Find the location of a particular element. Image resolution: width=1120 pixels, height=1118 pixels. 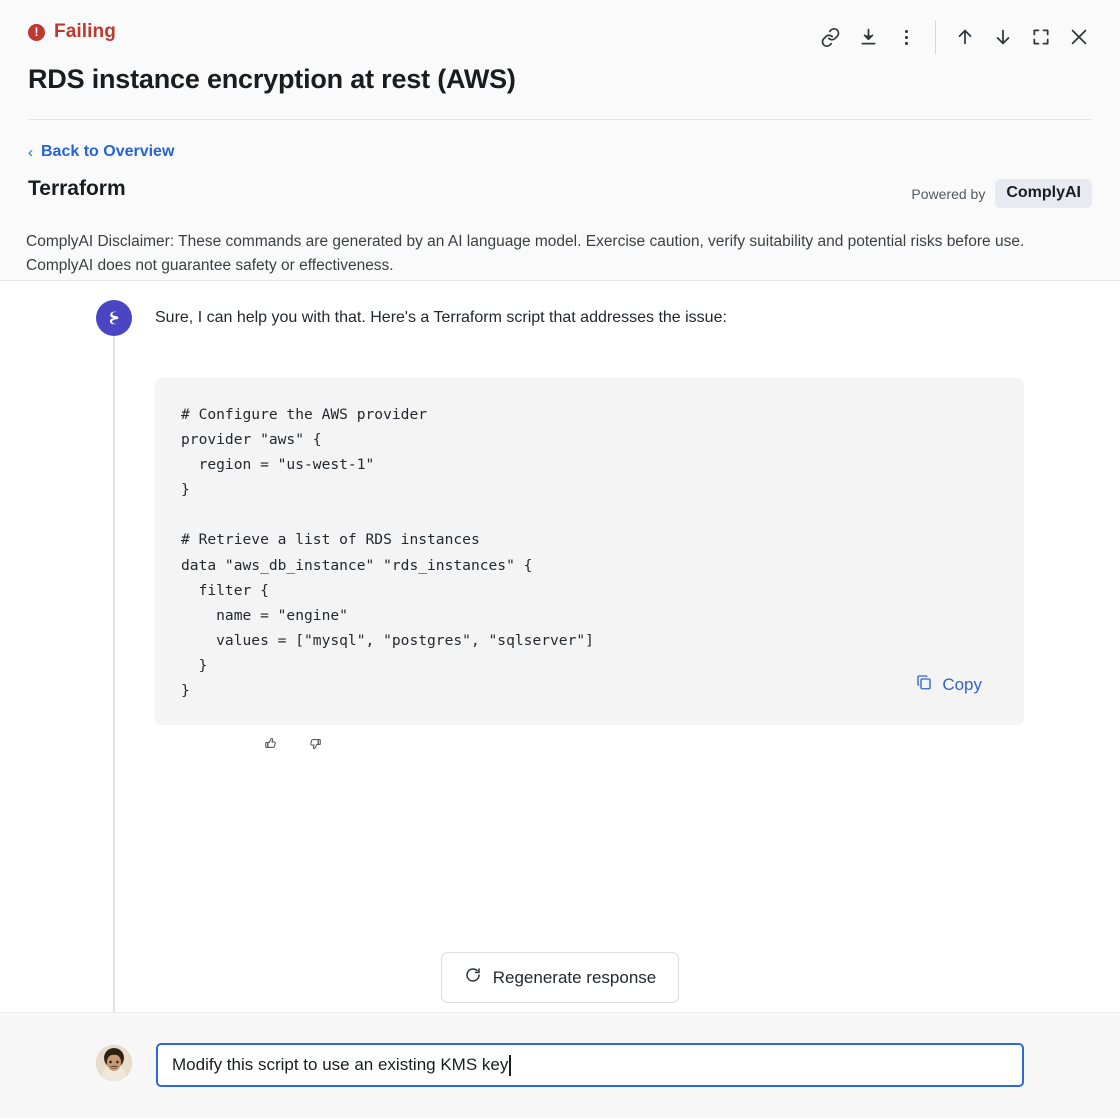

back-link-label: Back to Overview is located at coordinates (108, 151).